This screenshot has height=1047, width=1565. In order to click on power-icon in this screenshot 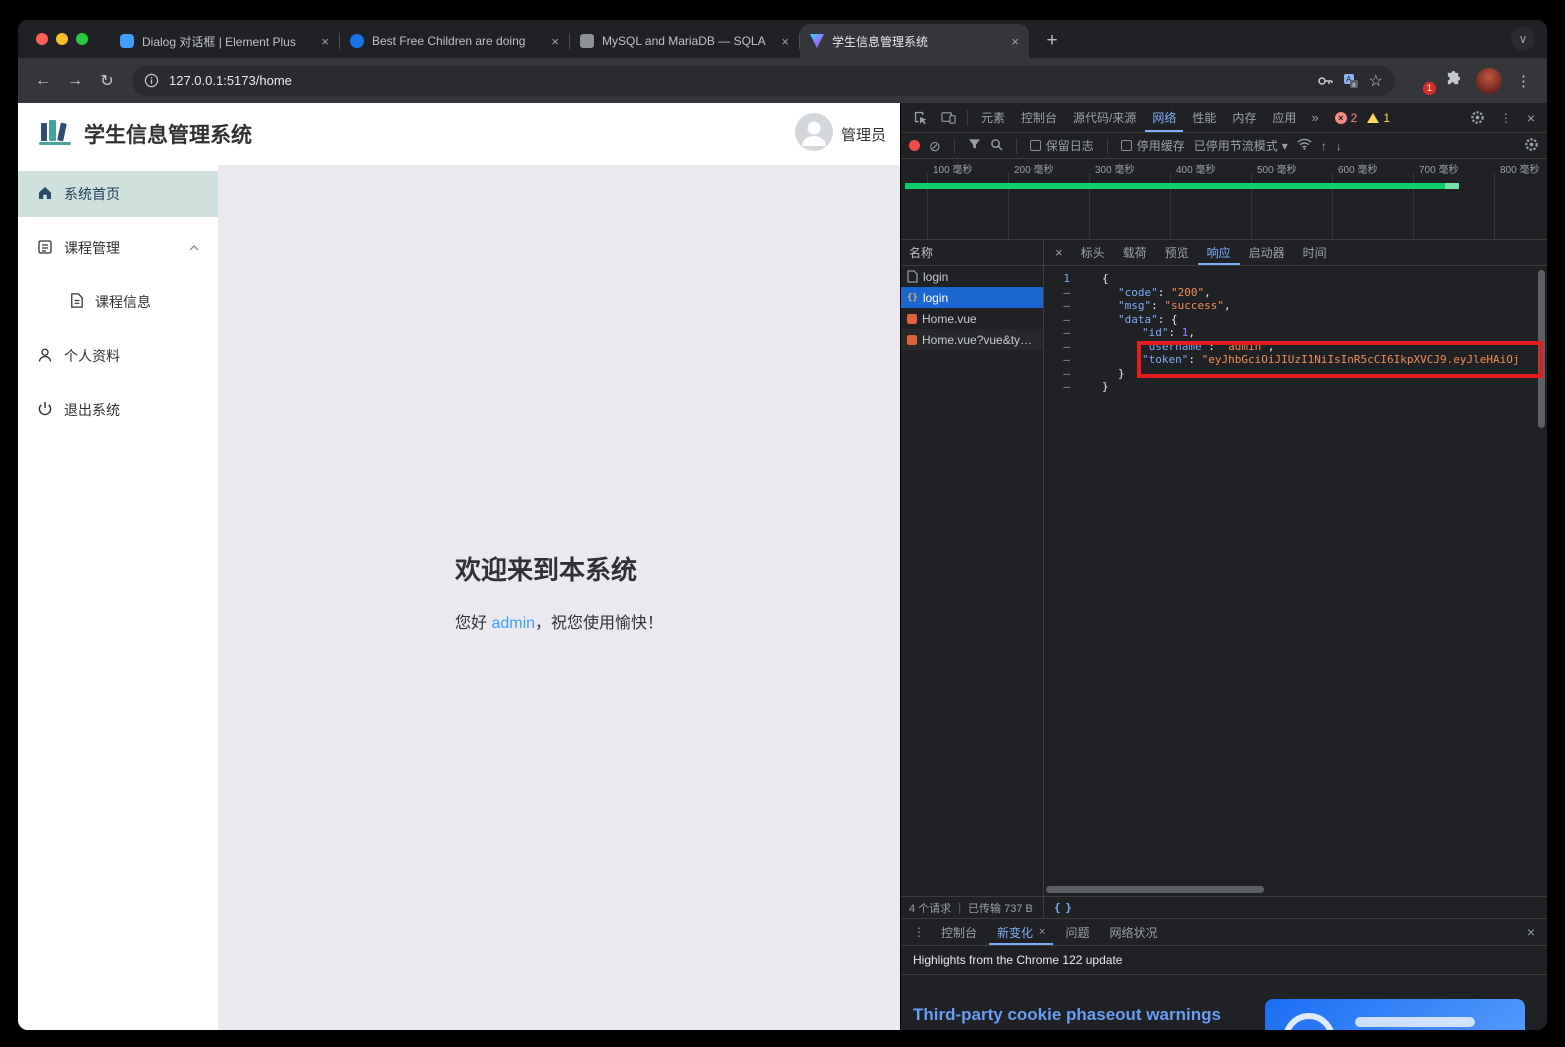, I will do `click(45, 410)`.